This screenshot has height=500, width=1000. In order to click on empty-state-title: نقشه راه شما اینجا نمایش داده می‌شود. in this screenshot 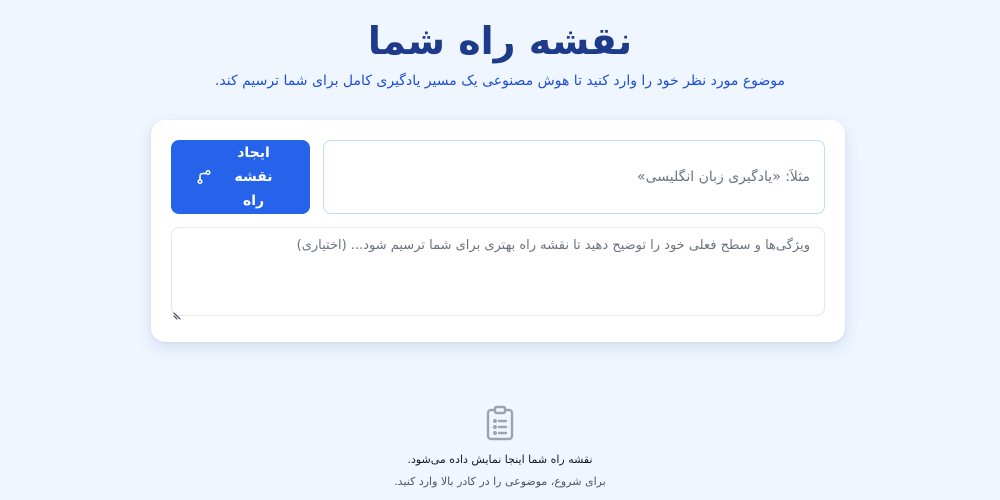, I will do `click(500, 459)`.